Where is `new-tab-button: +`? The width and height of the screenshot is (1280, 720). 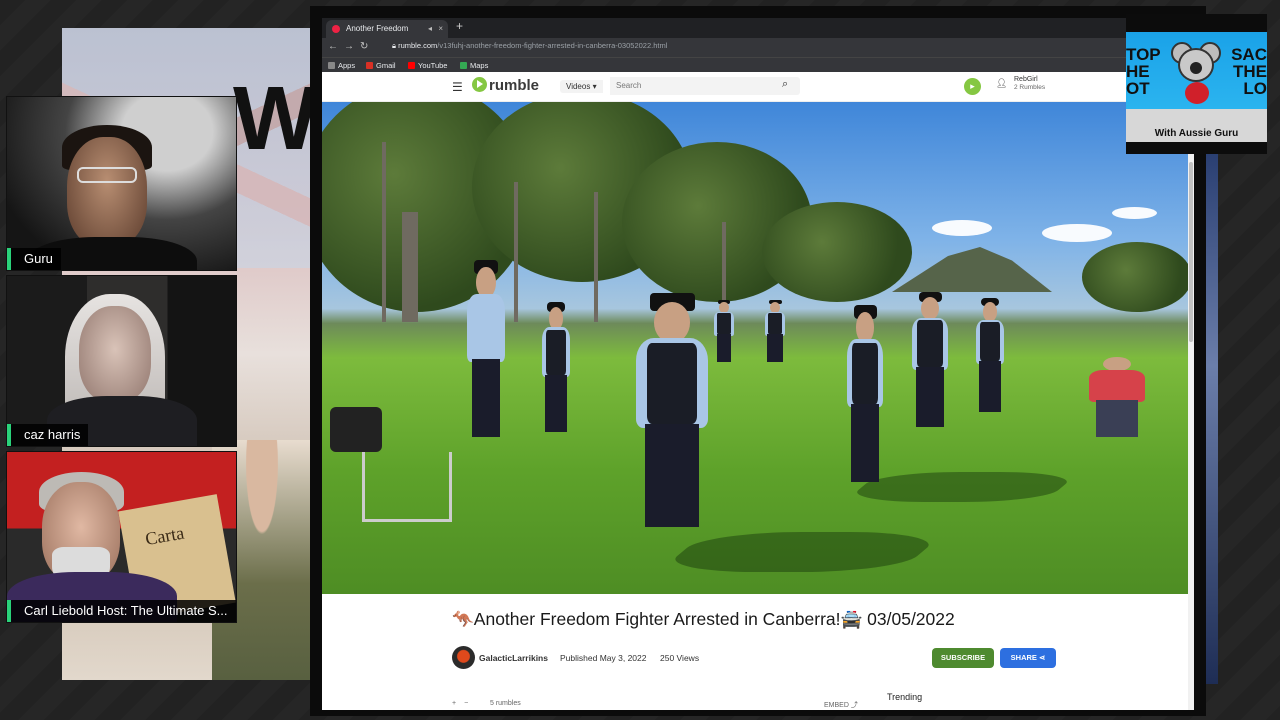 new-tab-button: + is located at coordinates (459, 26).